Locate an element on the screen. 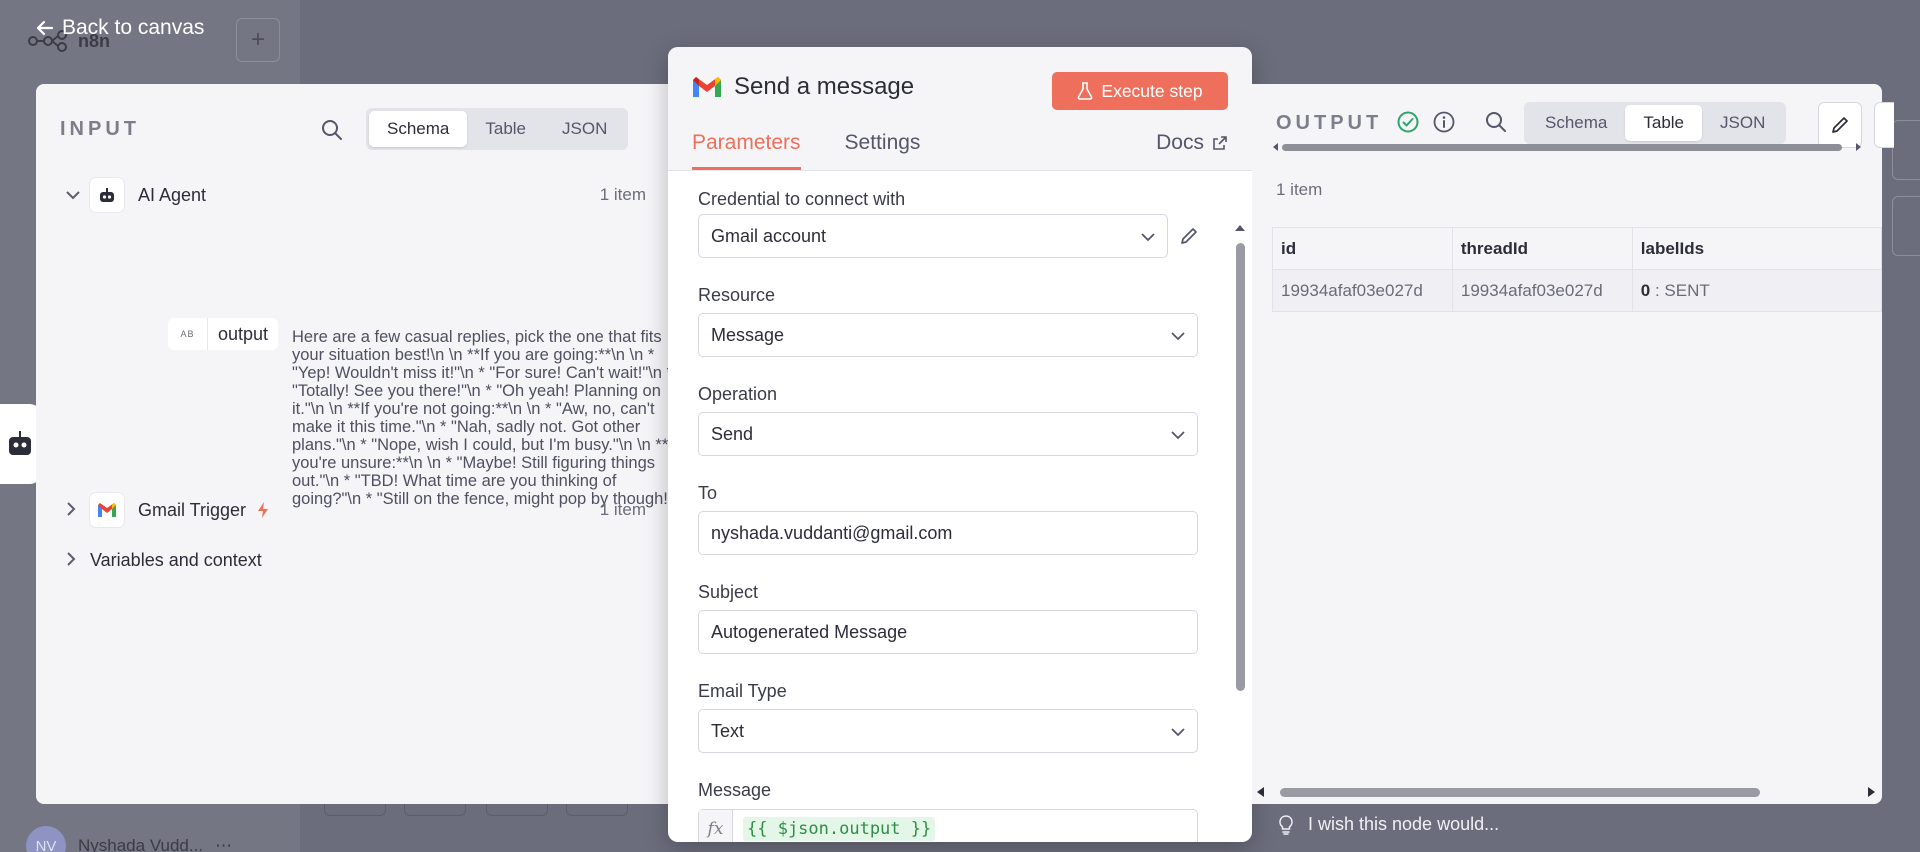 This screenshot has height=852, width=1920. schema-field-name: output is located at coordinates (243, 333).